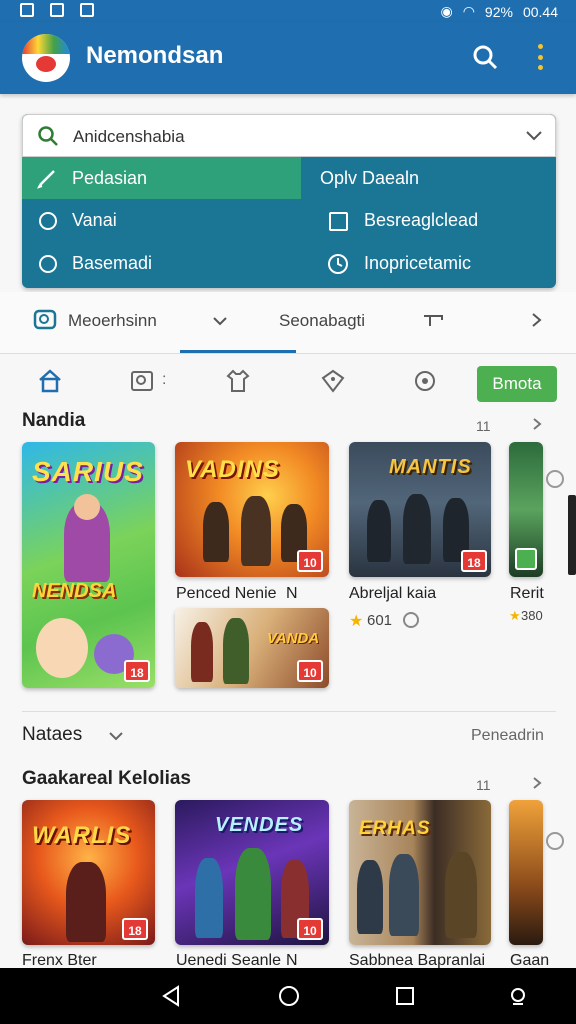 The image size is (576, 1024). What do you see at coordinates (572, 535) in the screenshot?
I see `peek-card-edge` at bounding box center [572, 535].